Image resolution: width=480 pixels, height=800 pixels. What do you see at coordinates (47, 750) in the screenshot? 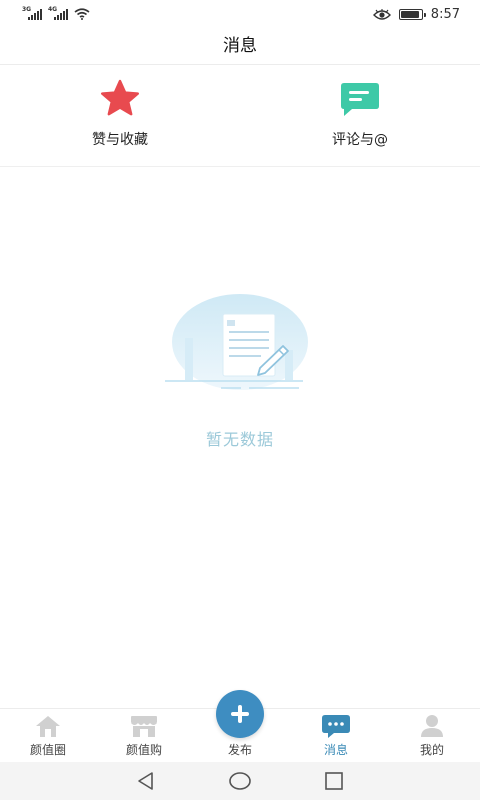
I see `tab-label: 颜值圈` at bounding box center [47, 750].